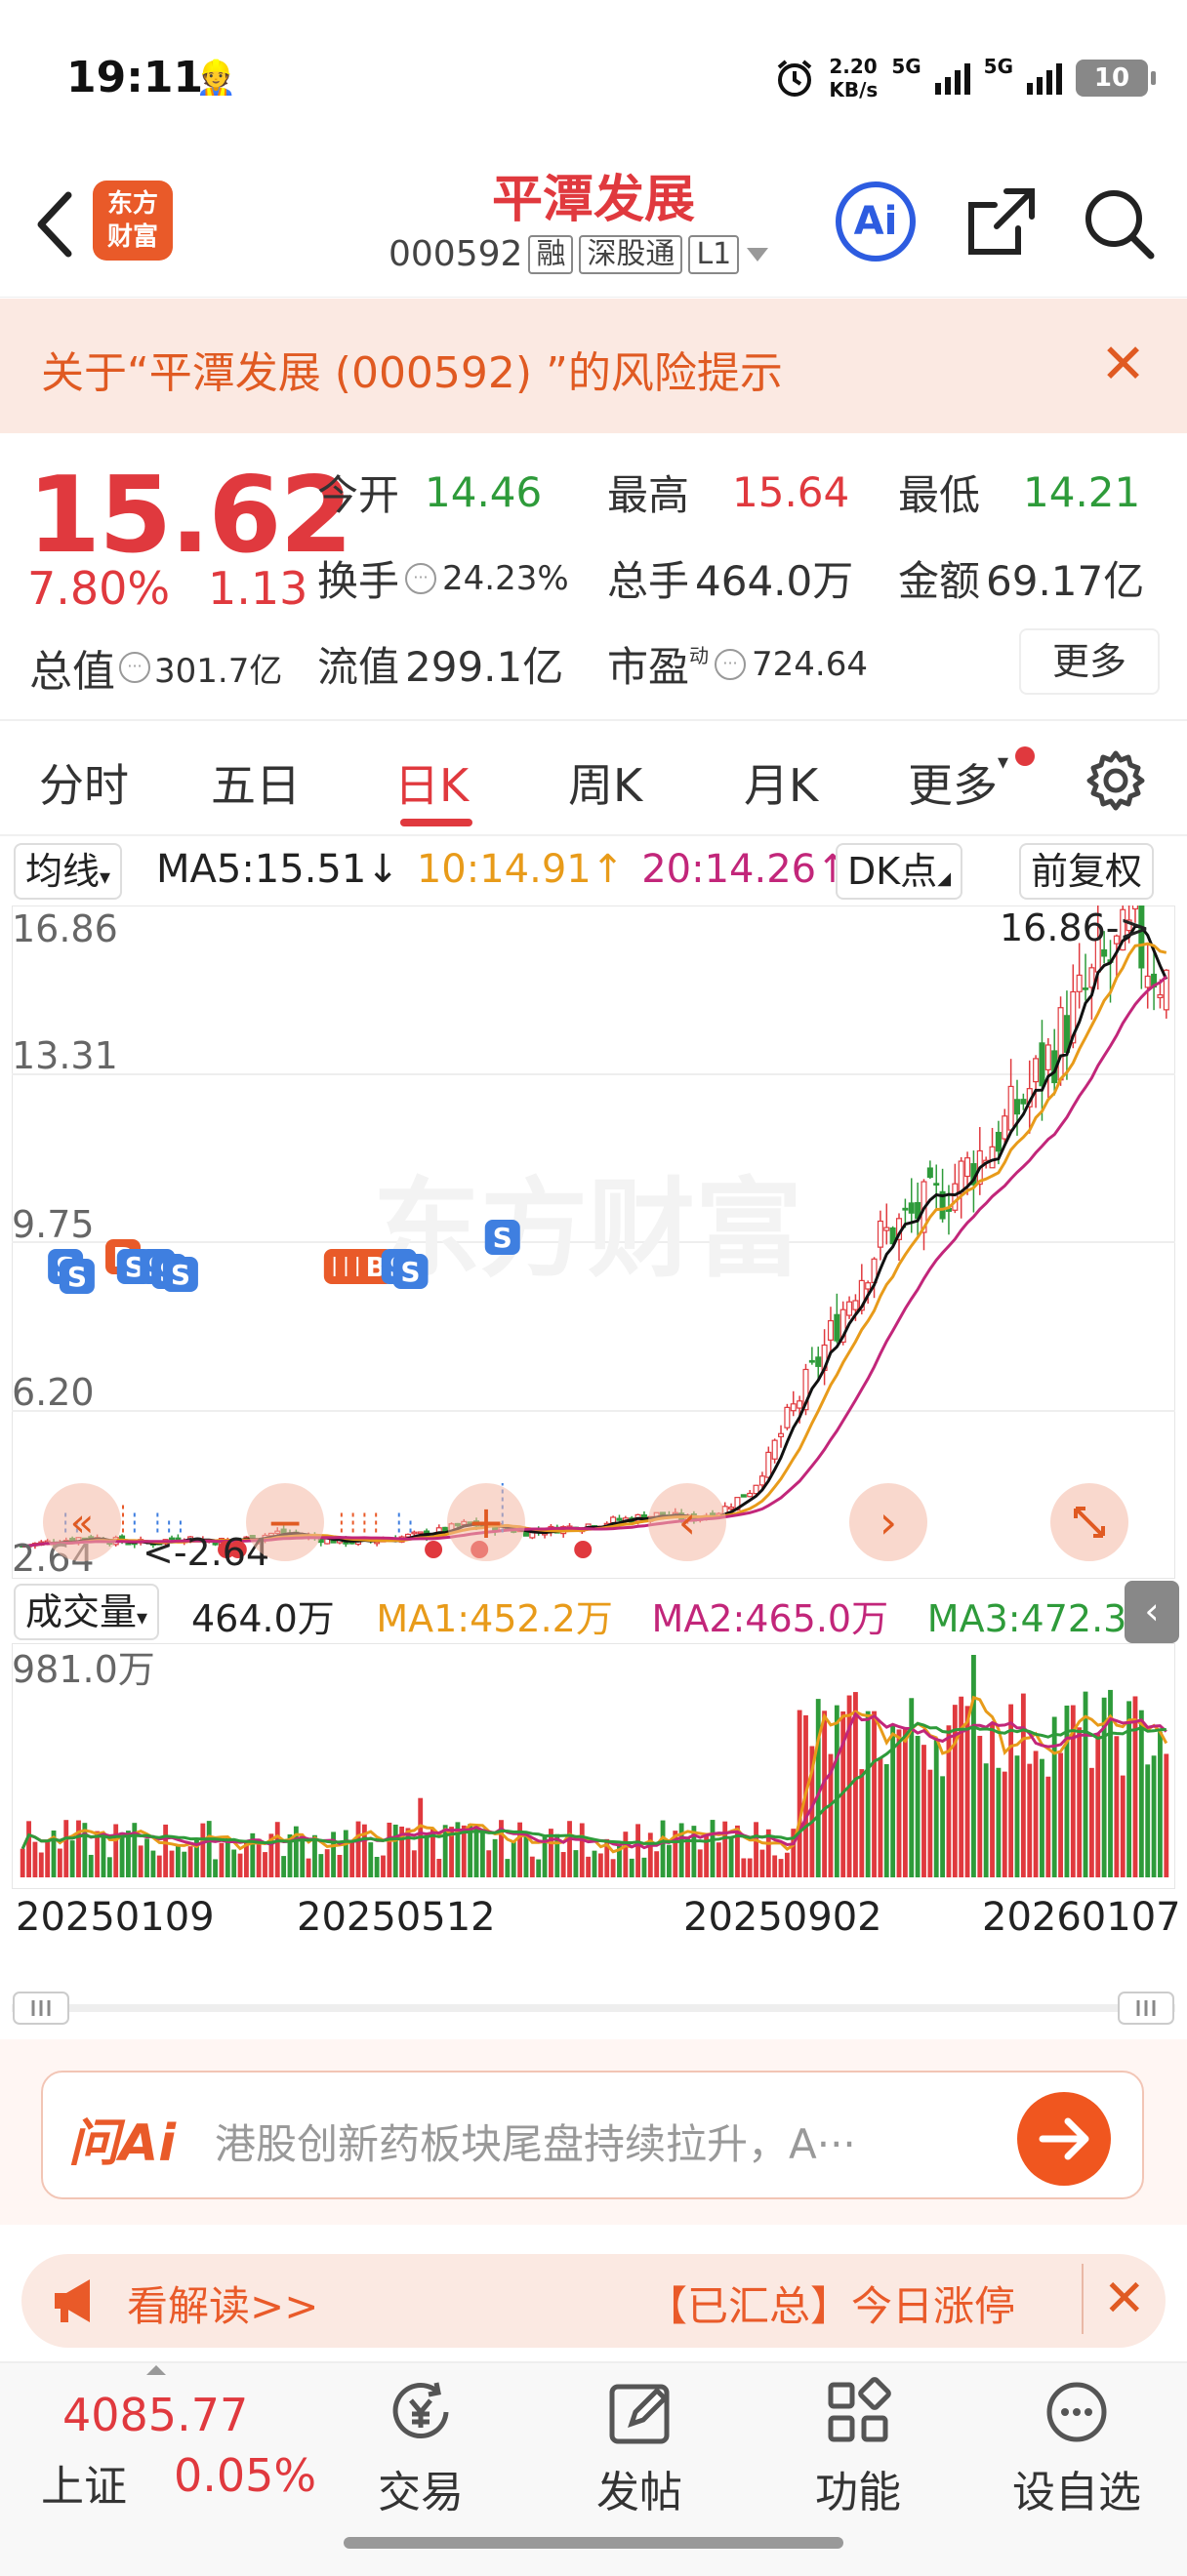 This screenshot has width=1187, height=2576. Describe the element at coordinates (256, 782) in the screenshot. I see `tab-five-day: 五日` at that location.